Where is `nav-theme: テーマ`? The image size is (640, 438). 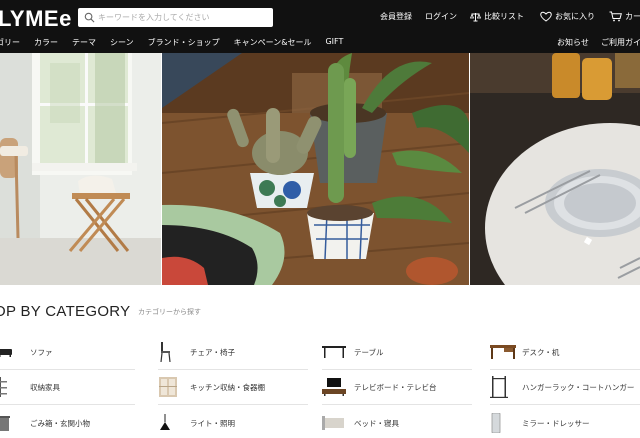 nav-theme: テーマ is located at coordinates (84, 42).